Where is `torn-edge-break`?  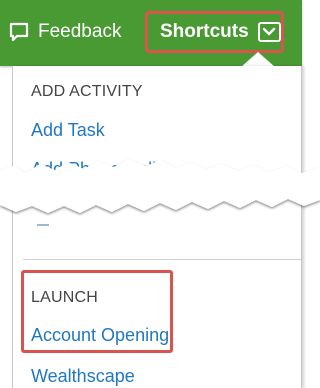
torn-edge-break is located at coordinates (160, 186).